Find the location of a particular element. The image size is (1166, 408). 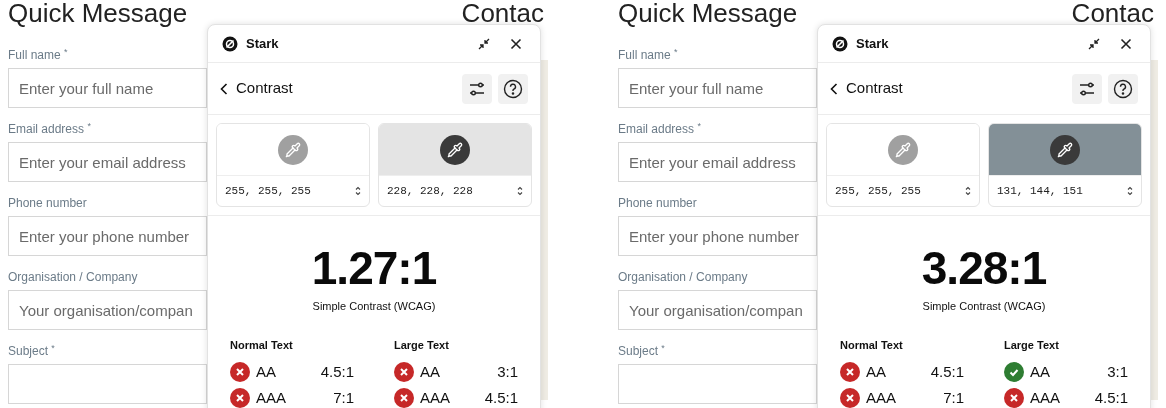

color-value-field: 131, 144, 151 is located at coordinates (1065, 191).